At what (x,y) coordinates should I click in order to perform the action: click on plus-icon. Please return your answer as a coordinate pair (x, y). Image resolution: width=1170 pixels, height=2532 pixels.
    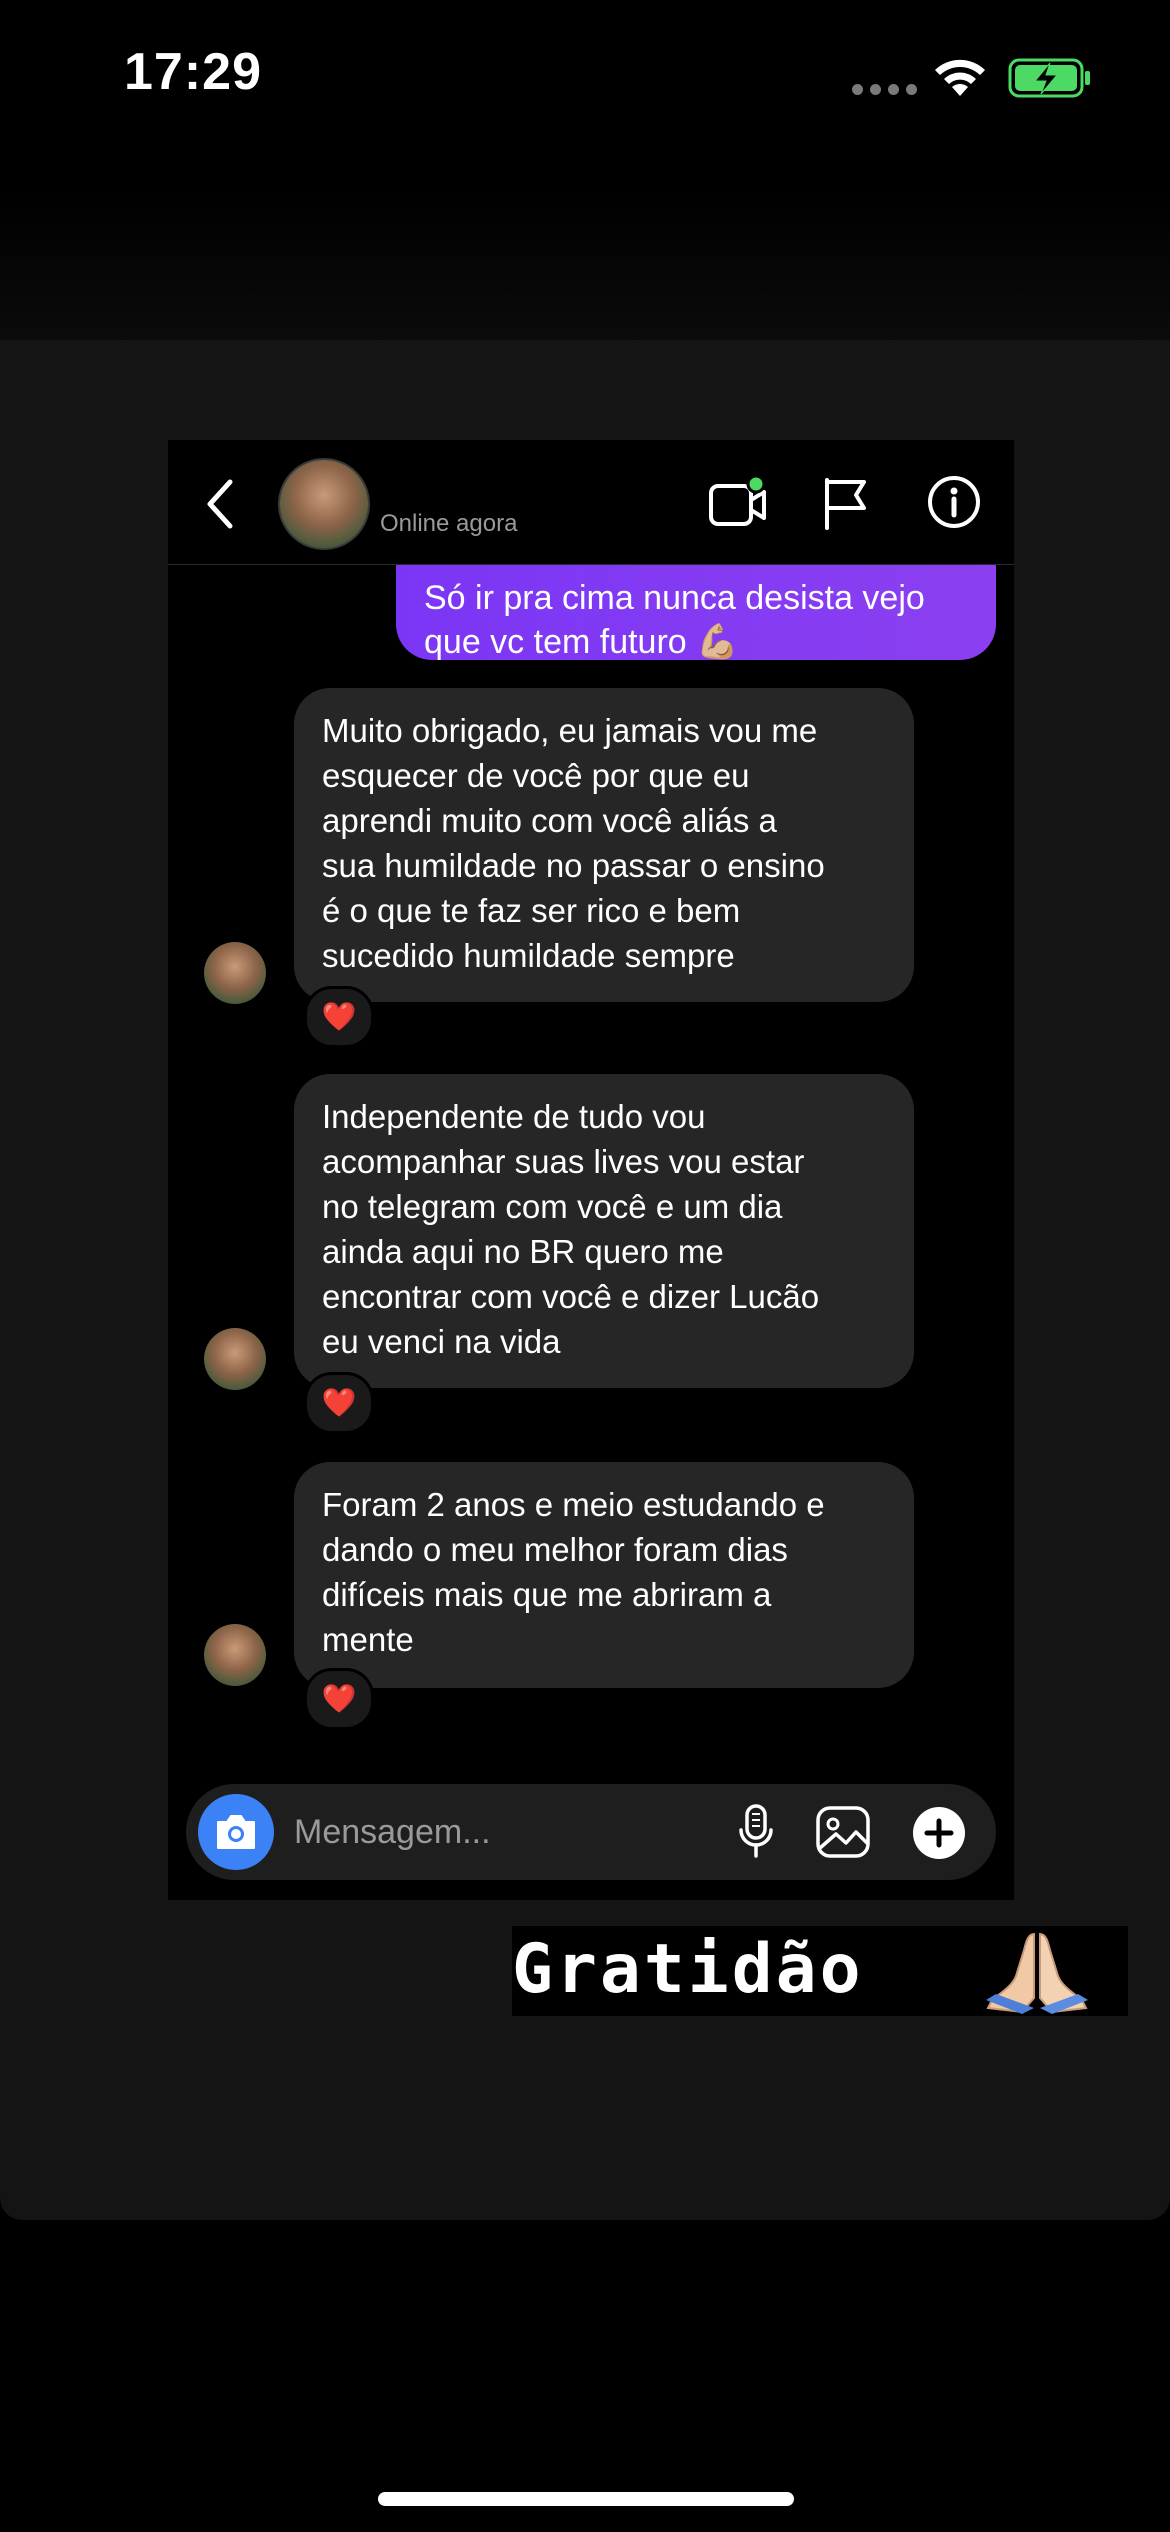
    Looking at the image, I should click on (939, 1833).